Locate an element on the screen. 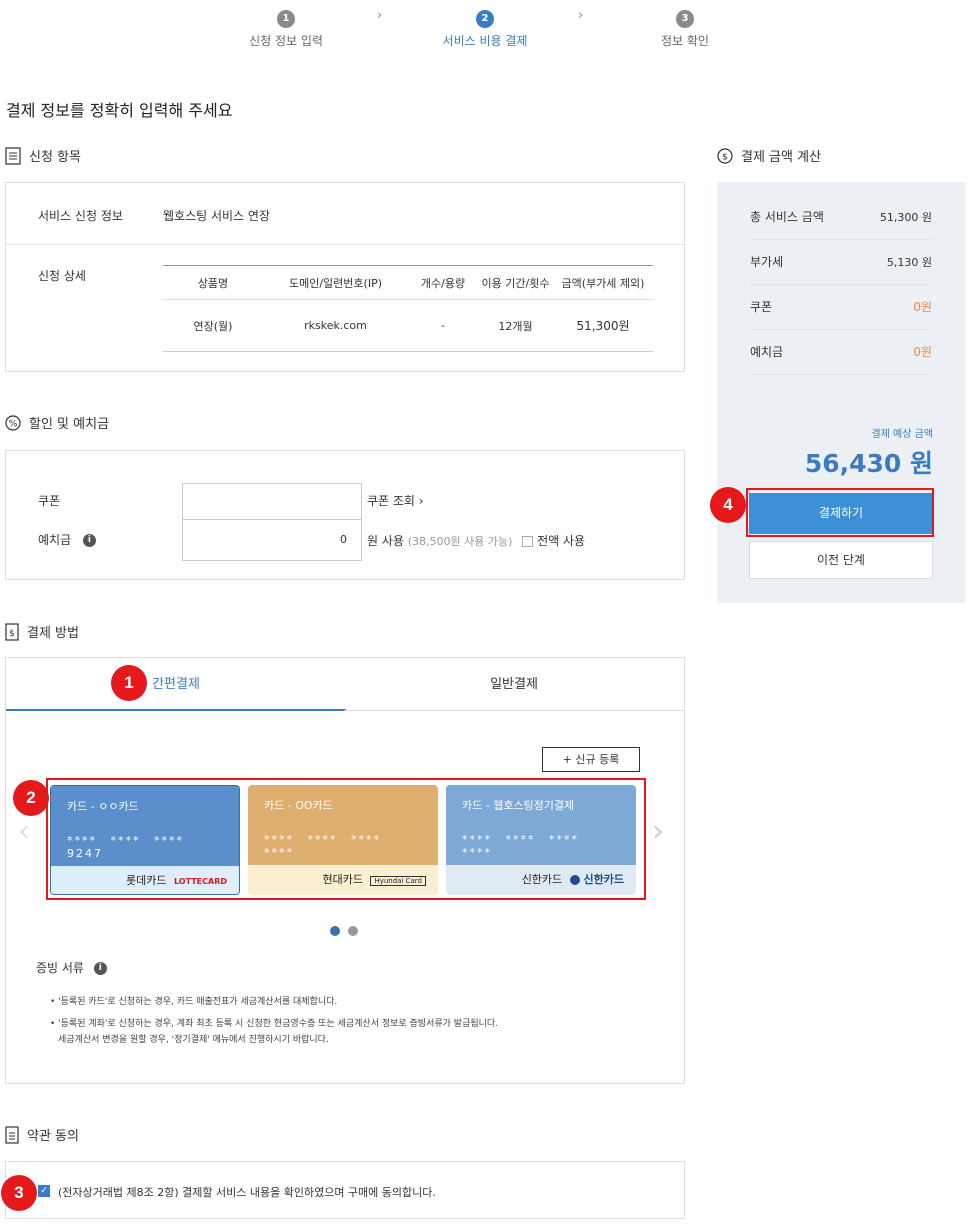  col-header: 금액(부가세 제외) is located at coordinates (603, 282).